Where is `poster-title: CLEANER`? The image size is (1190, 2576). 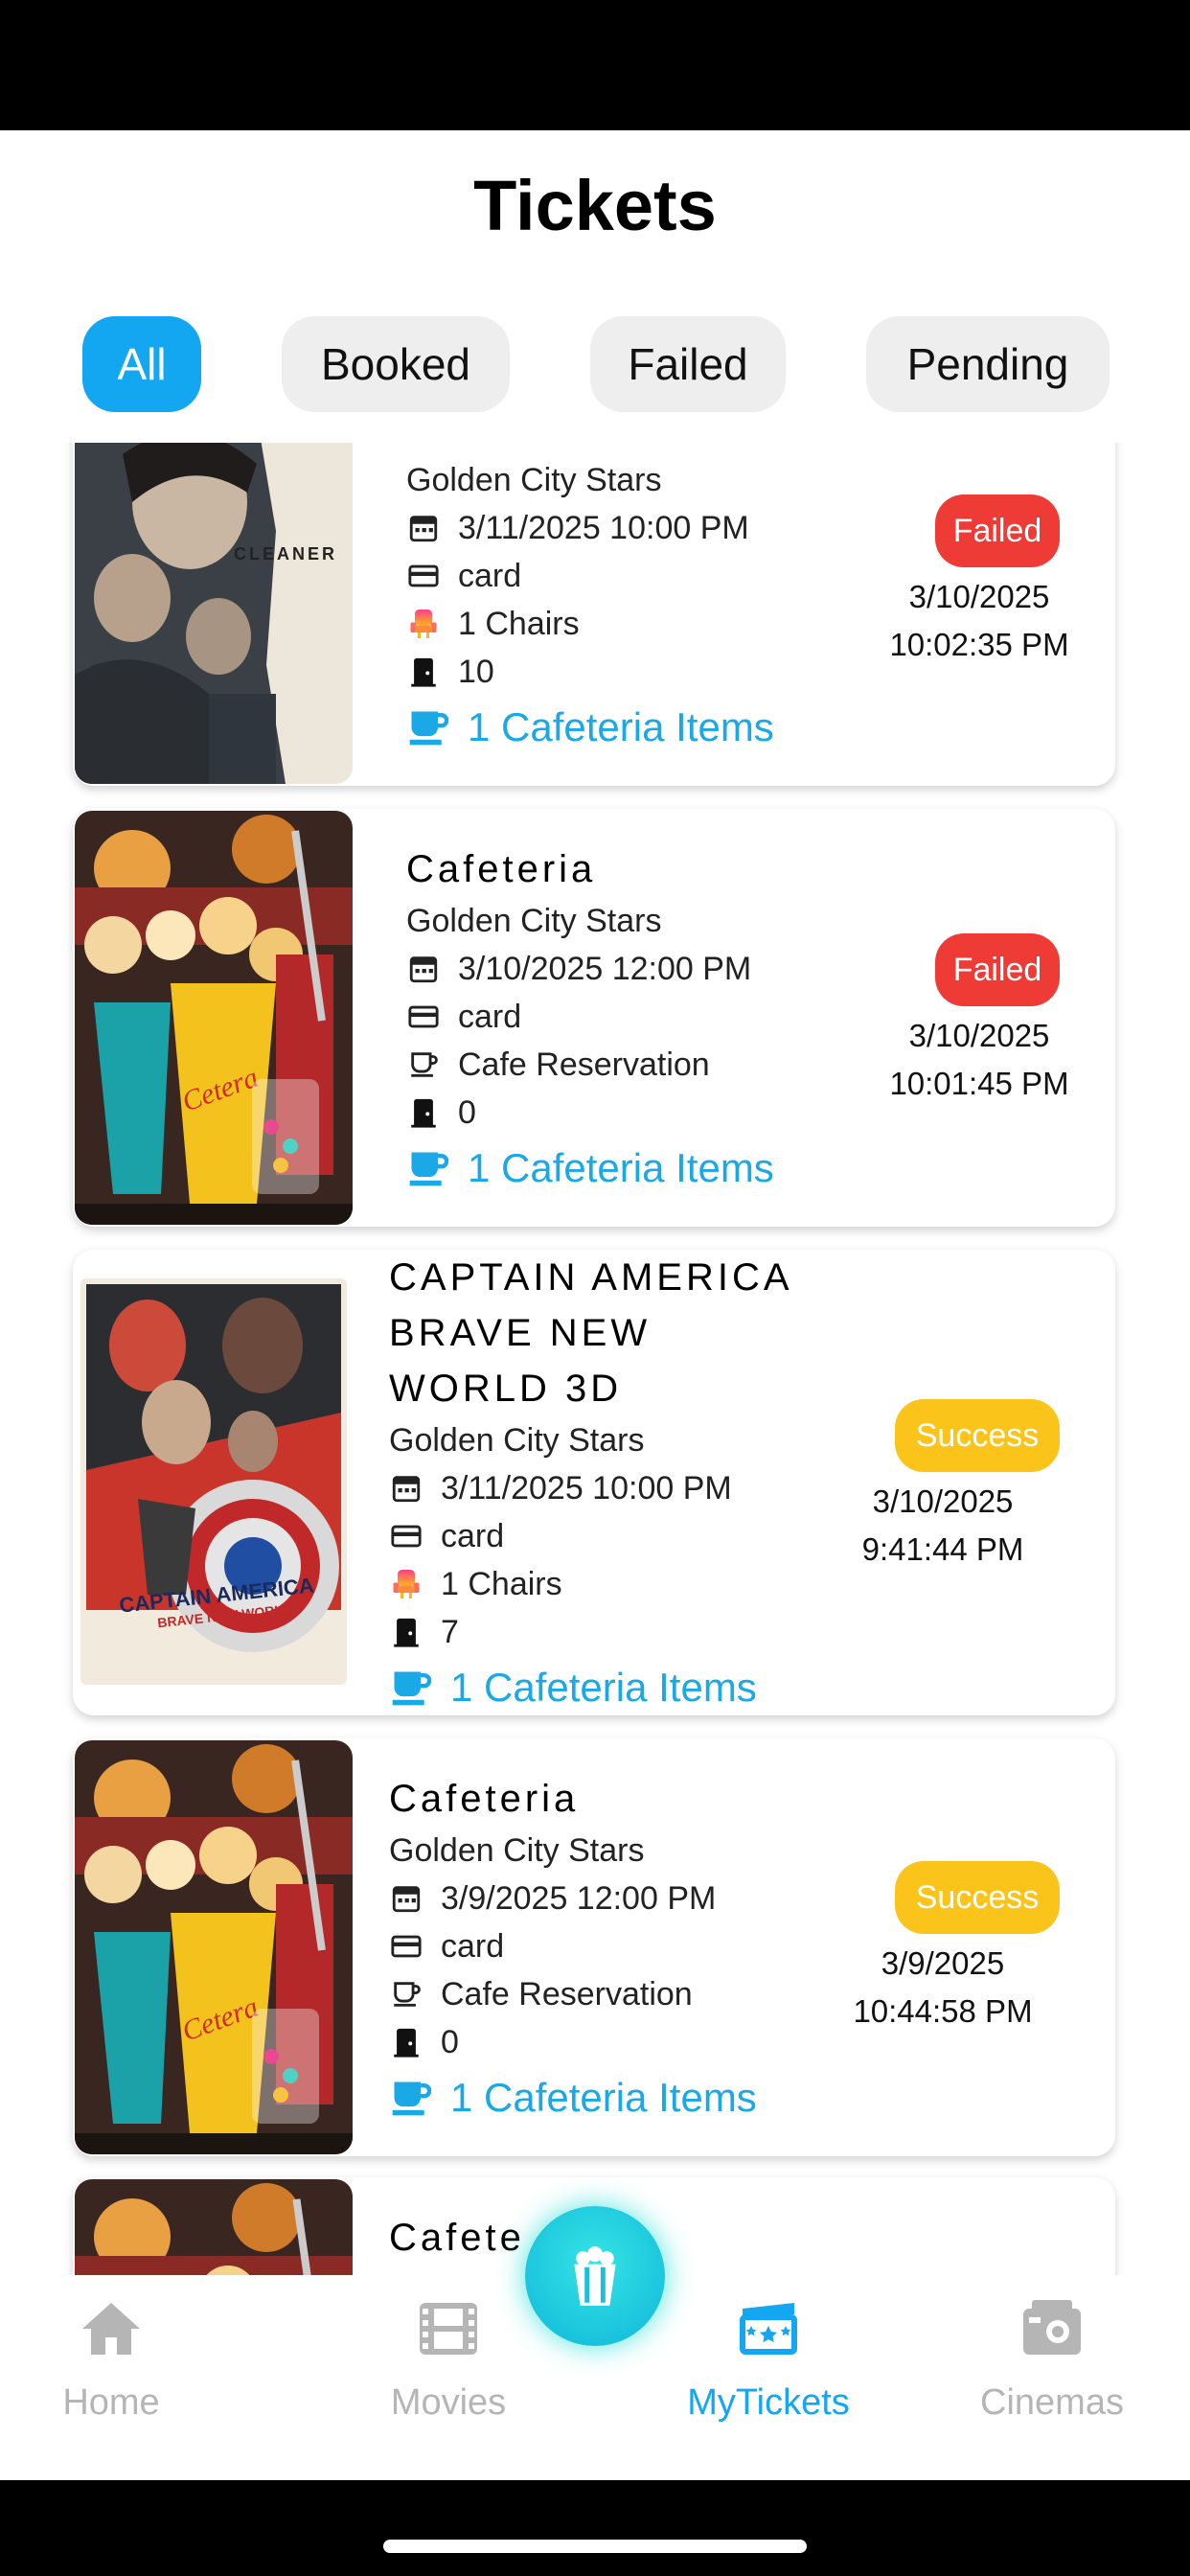 poster-title: CLEANER is located at coordinates (286, 554).